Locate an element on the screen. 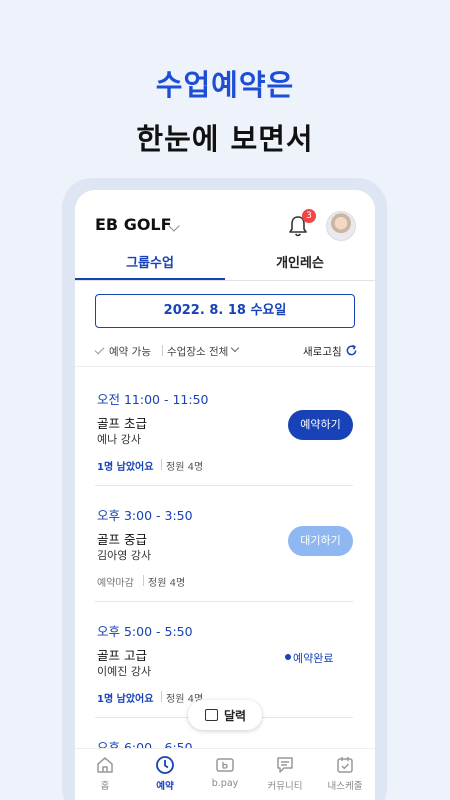 This screenshot has height=800, width=450. nav-item-home: 홈 is located at coordinates (105, 773).